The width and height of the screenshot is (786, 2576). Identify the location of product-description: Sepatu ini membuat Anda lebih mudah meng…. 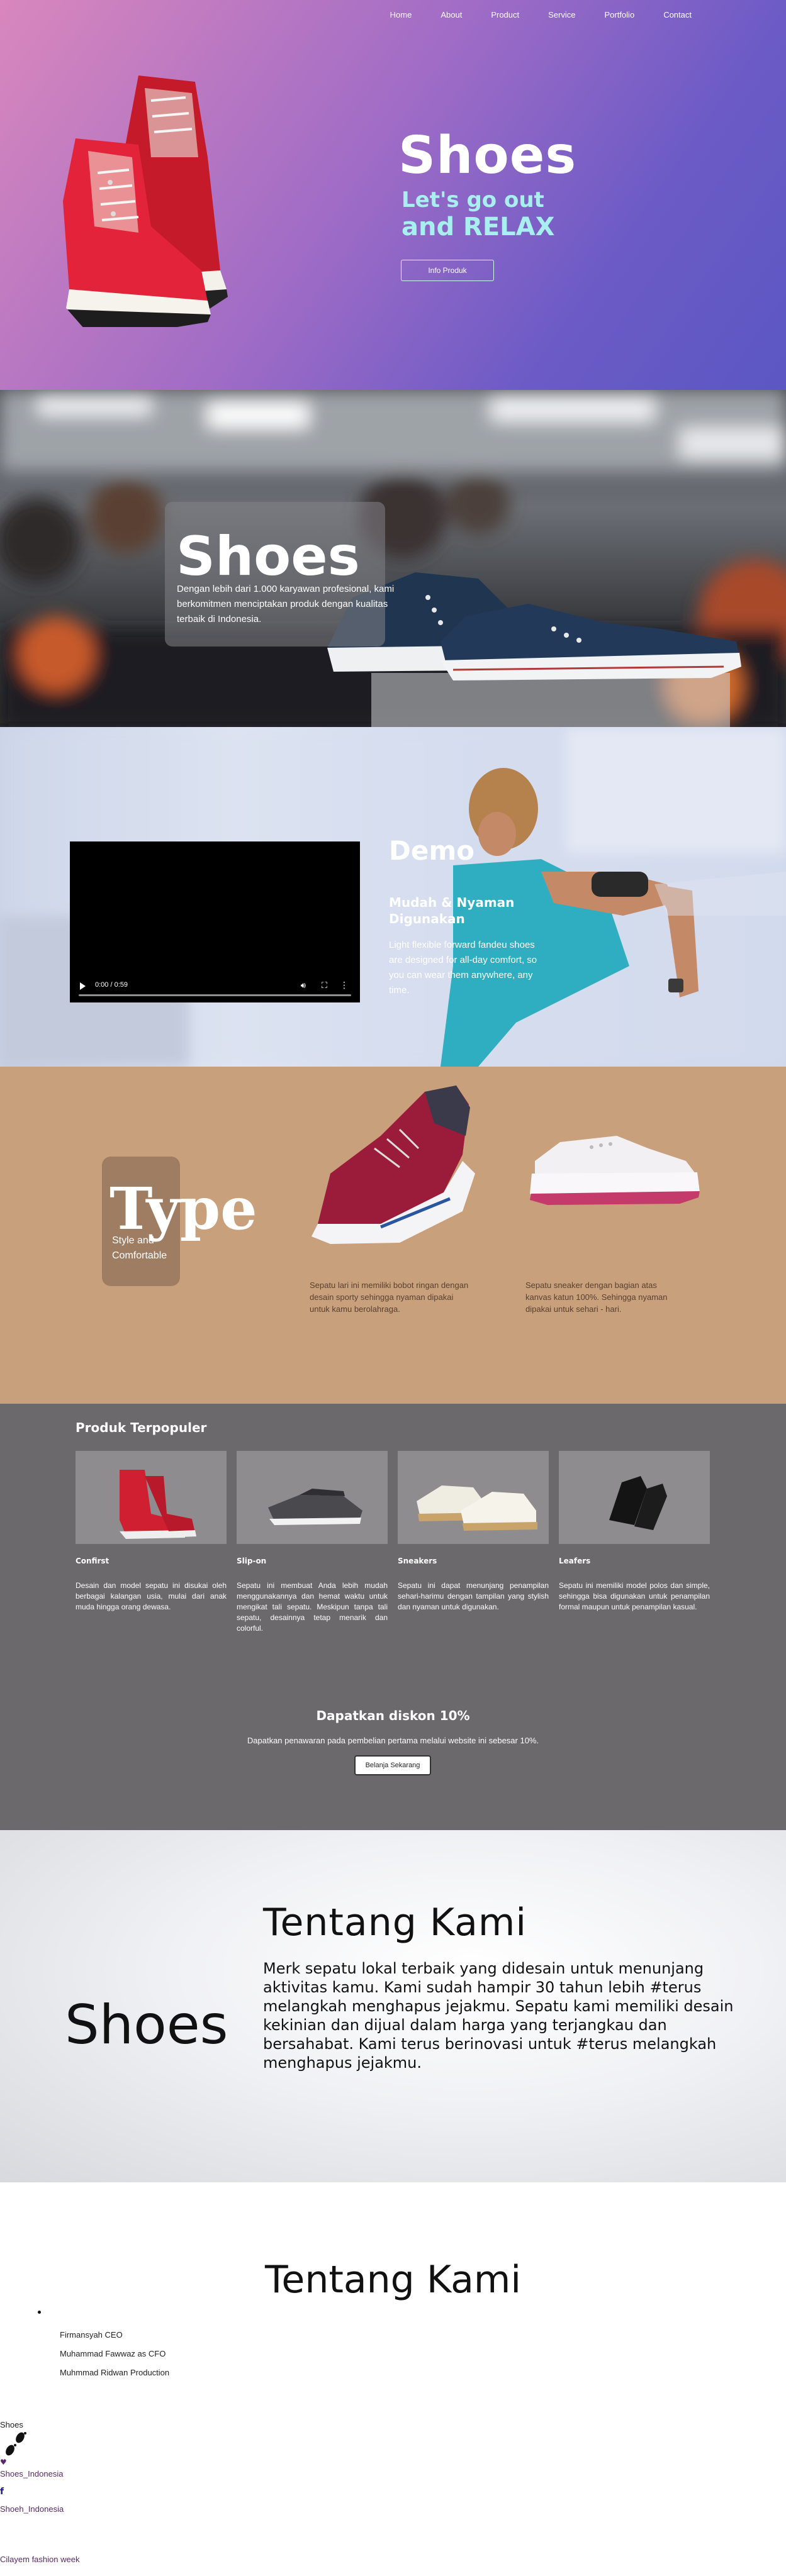
(312, 1607).